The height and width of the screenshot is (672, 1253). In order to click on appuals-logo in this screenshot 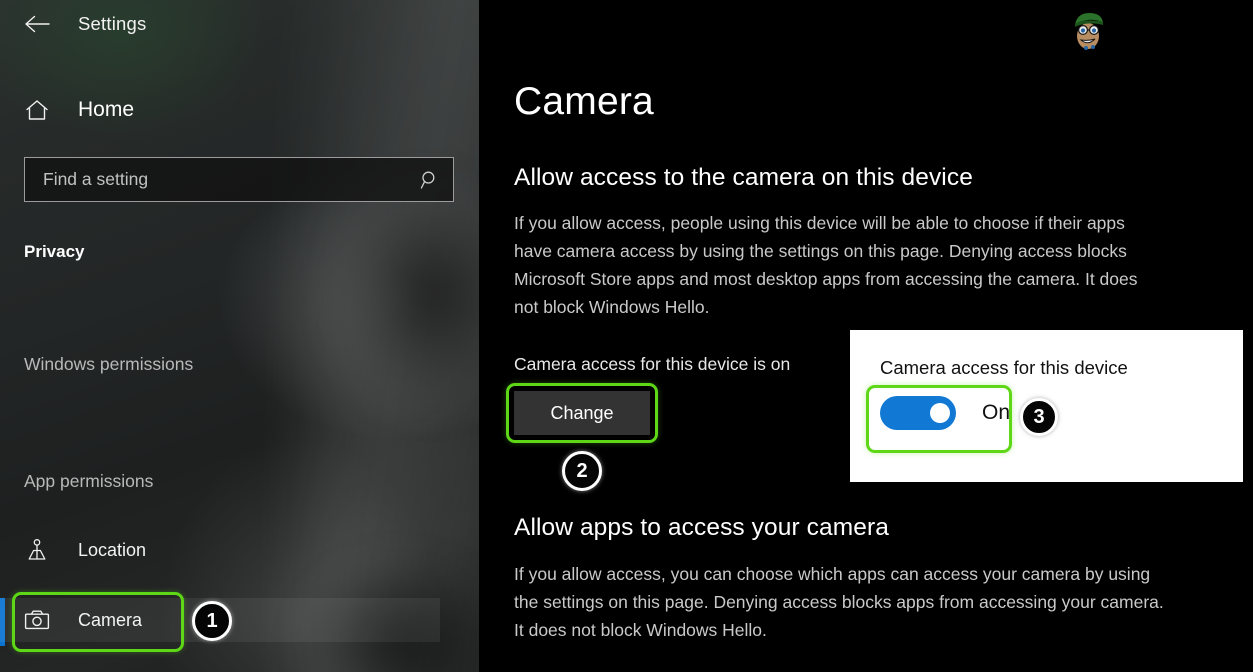, I will do `click(1088, 30)`.